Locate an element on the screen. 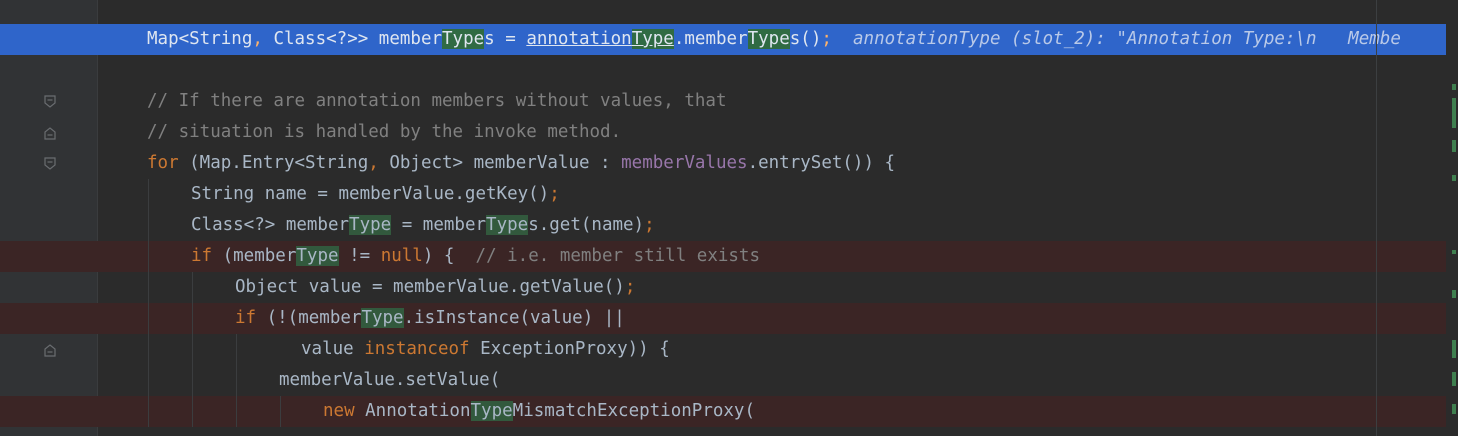  code-token: (Map.Entry<String is located at coordinates (273, 163).